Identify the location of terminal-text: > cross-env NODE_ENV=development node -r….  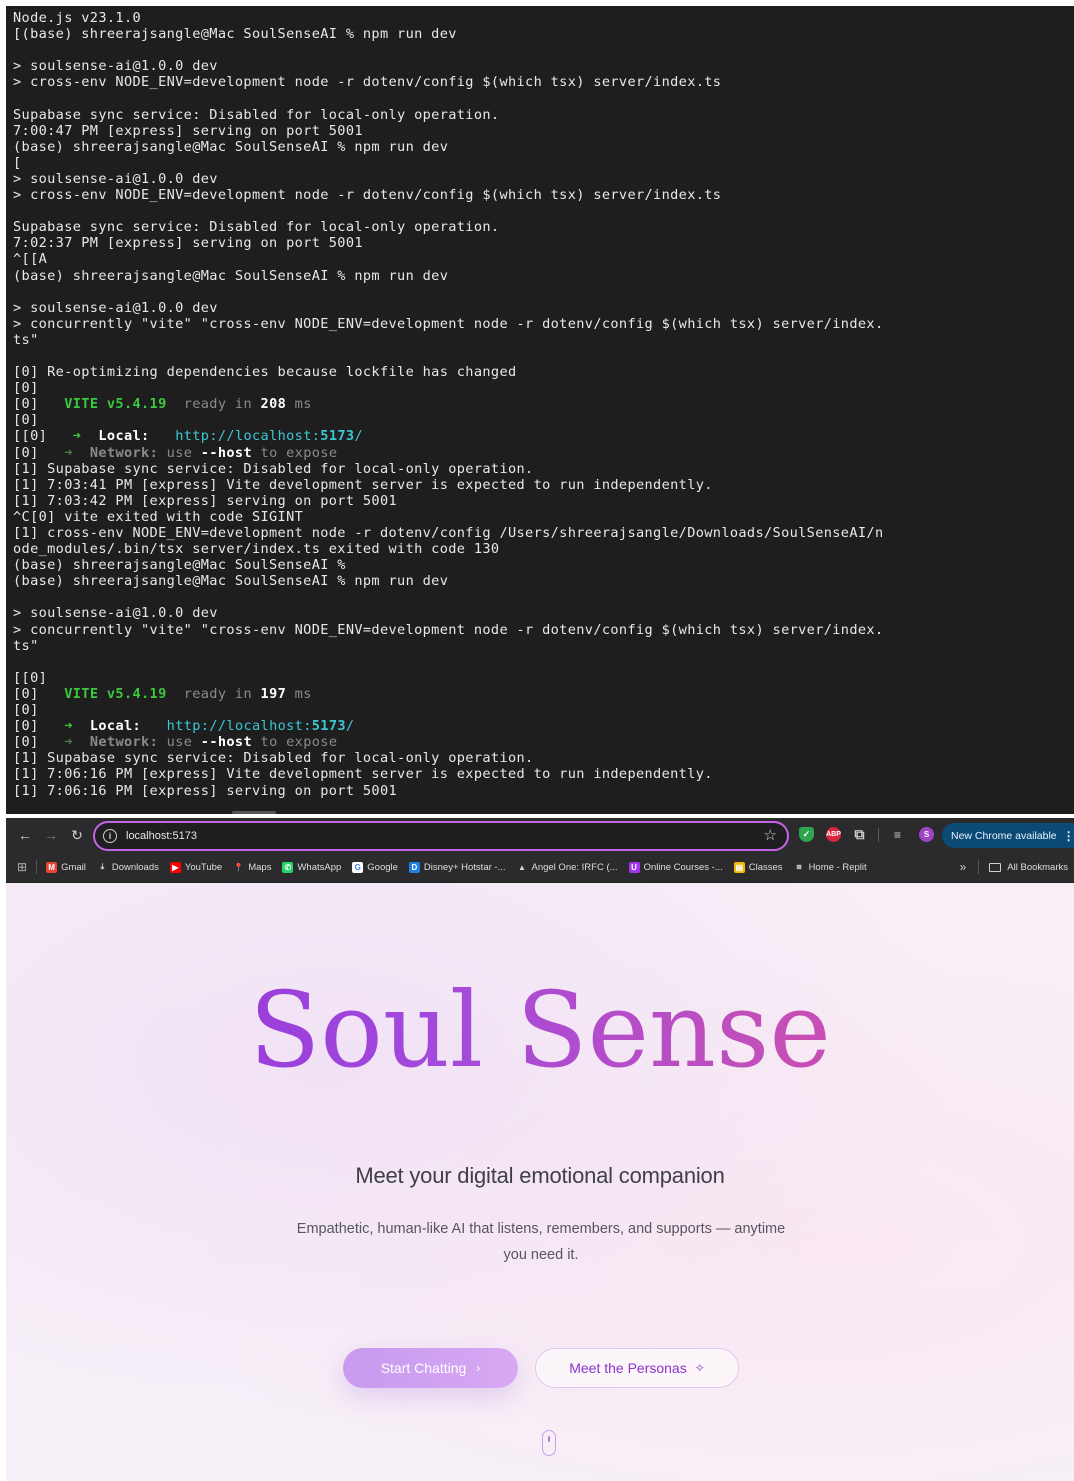
(367, 195).